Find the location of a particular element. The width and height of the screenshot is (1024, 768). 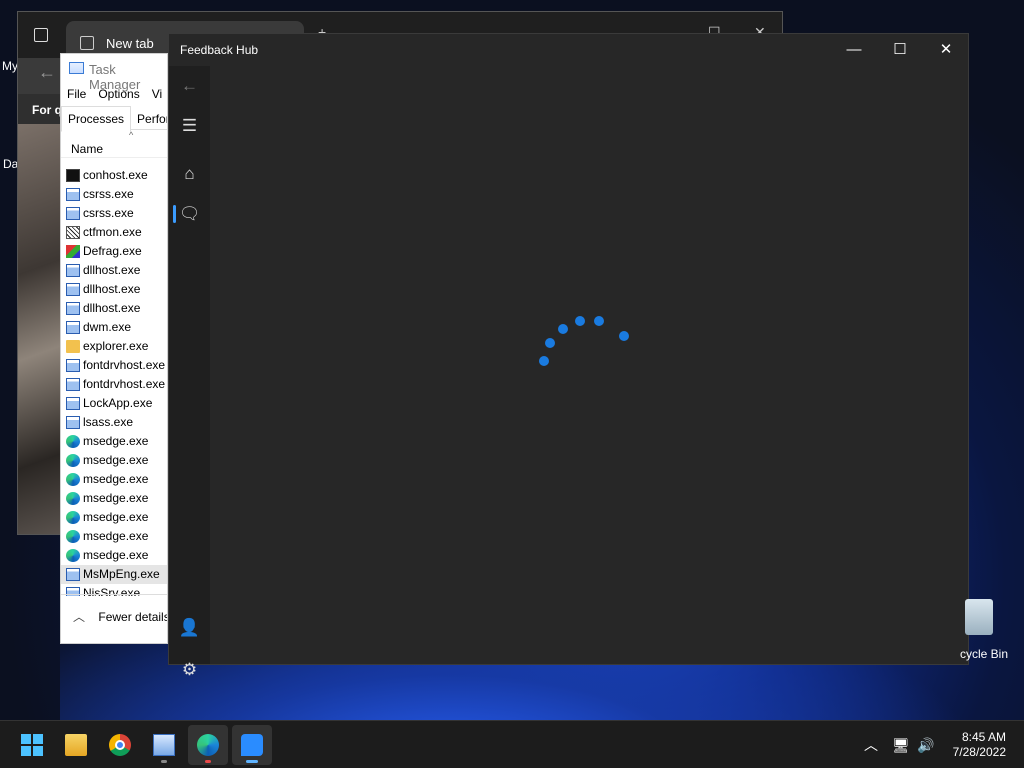

taskbar: ︿ 🖥 🔊 8:45 AM 7/28/2022 is located at coordinates (512, 744).